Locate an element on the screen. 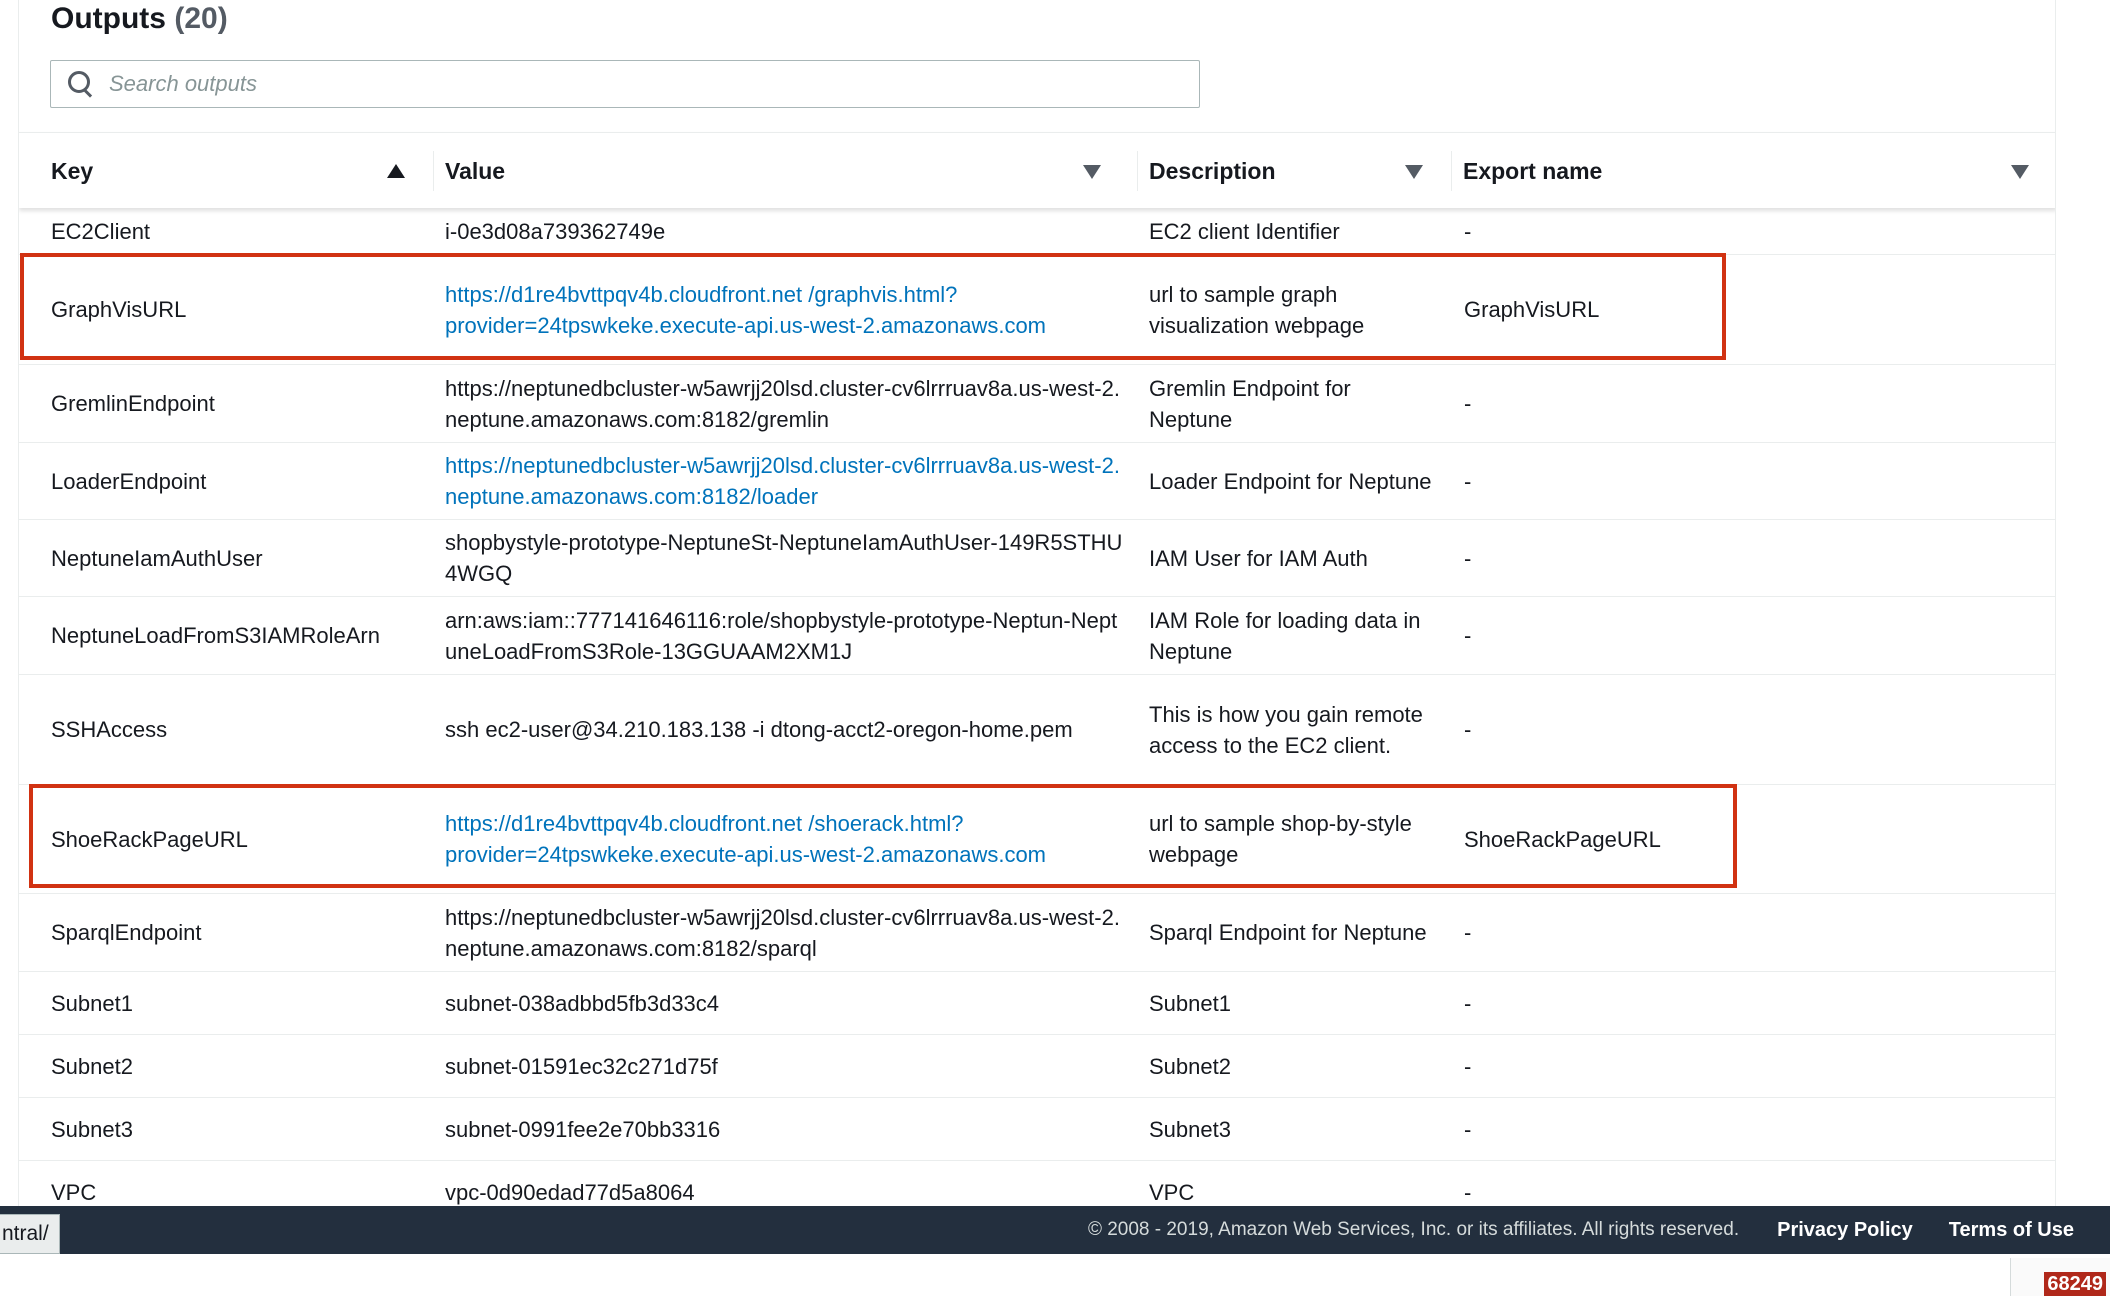 Image resolution: width=2110 pixels, height=1296 pixels. cell-key: ShoeRackPageURL is located at coordinates (149, 839).